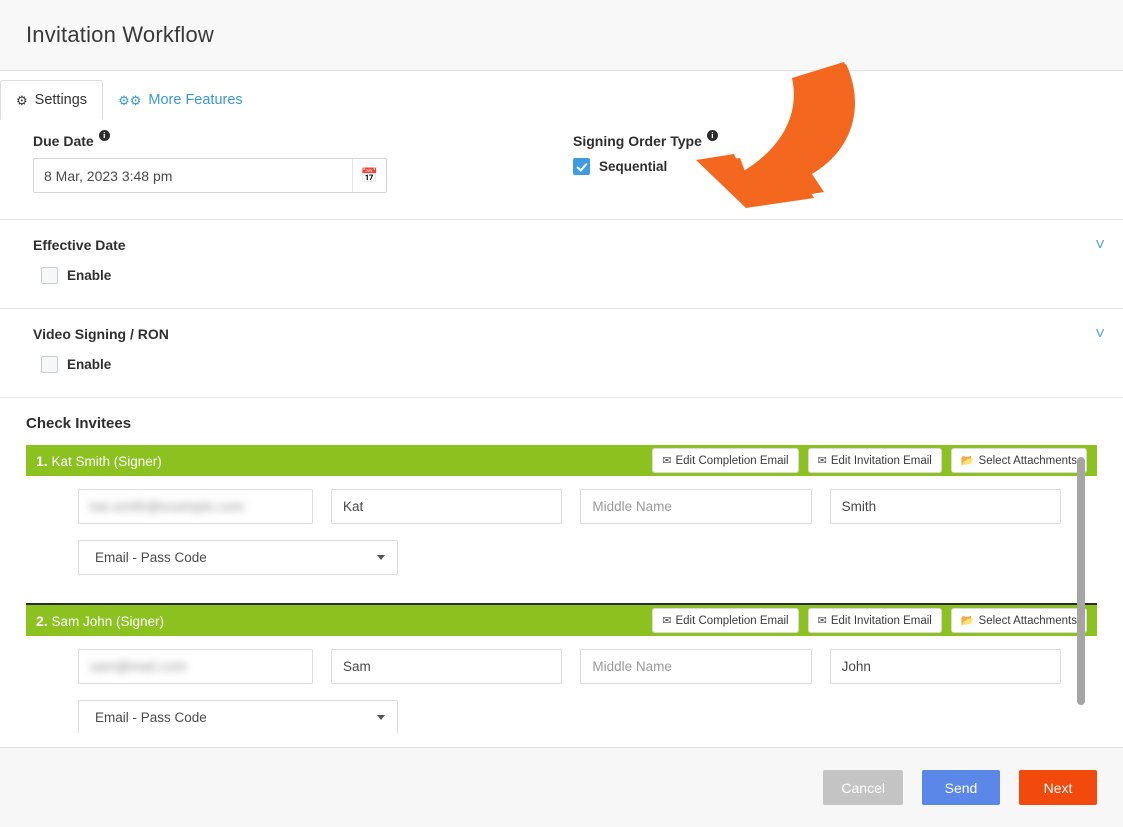 The image size is (1123, 827). Describe the element at coordinates (831, 139) in the screenshot. I see `signing-order-label-wrap: Signing Order Type i` at that location.